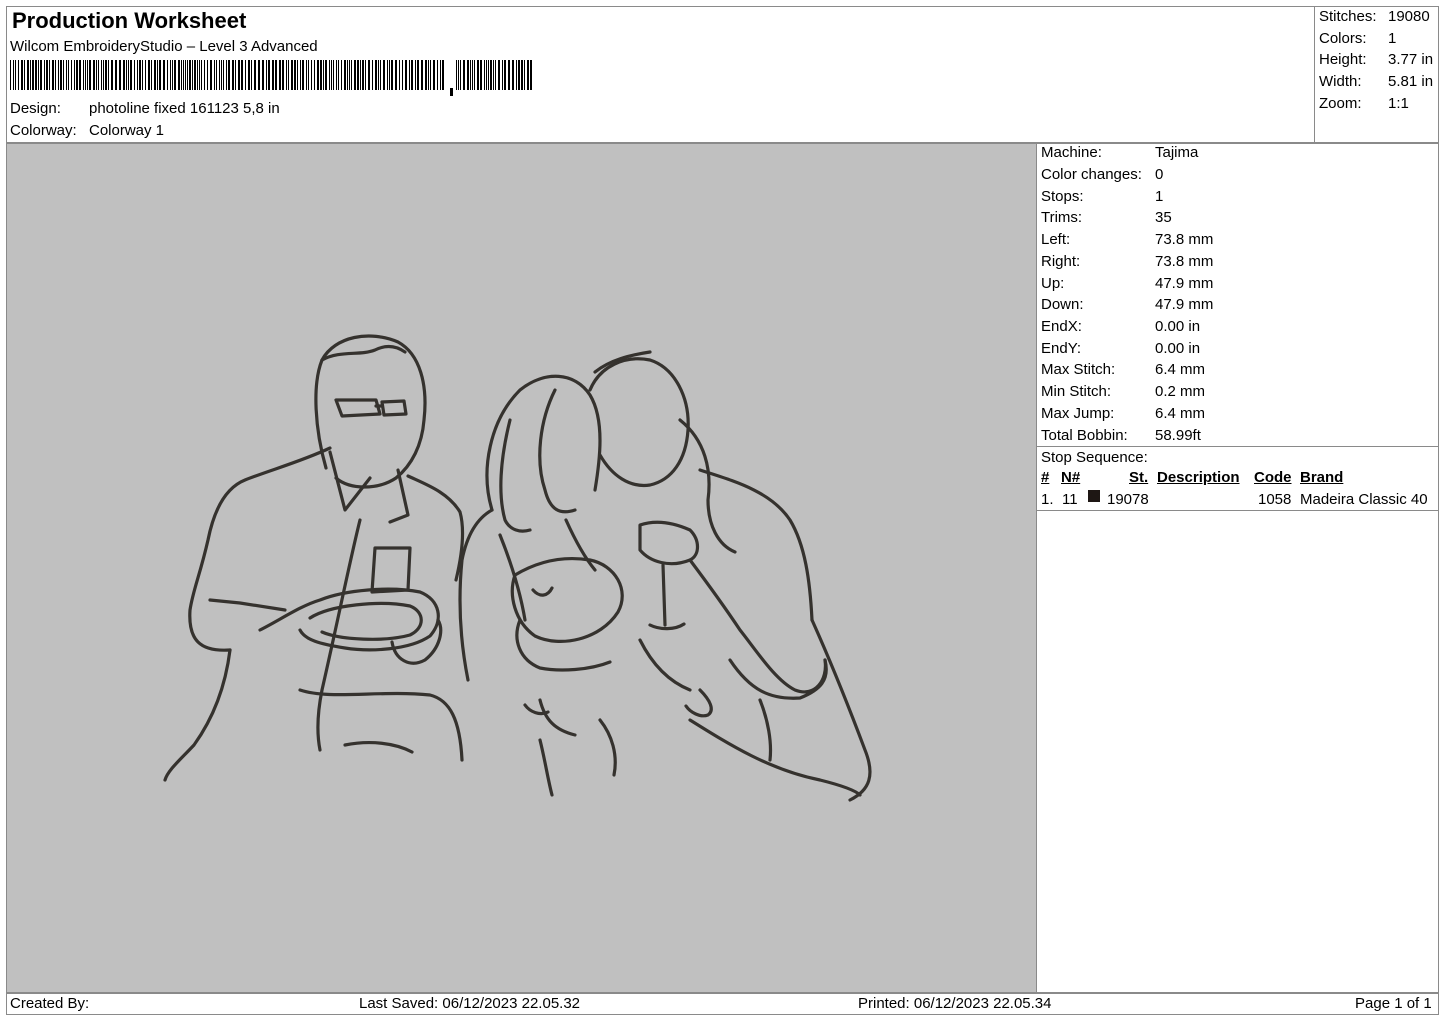 The height and width of the screenshot is (1021, 1445). Describe the element at coordinates (1340, 81) in the screenshot. I see `stat-label: Width:` at that location.